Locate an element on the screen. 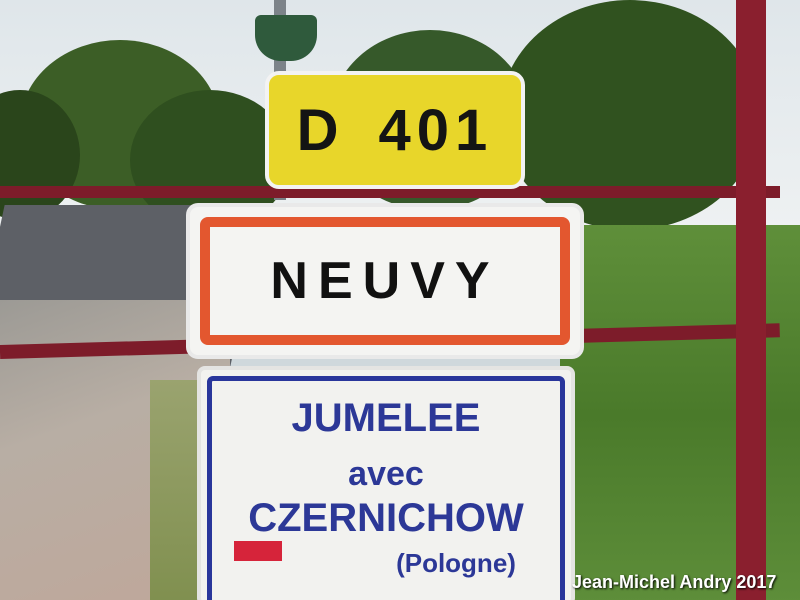 This screenshot has width=800, height=600. twinning-line-3: CZERNICHOW is located at coordinates (386, 518).